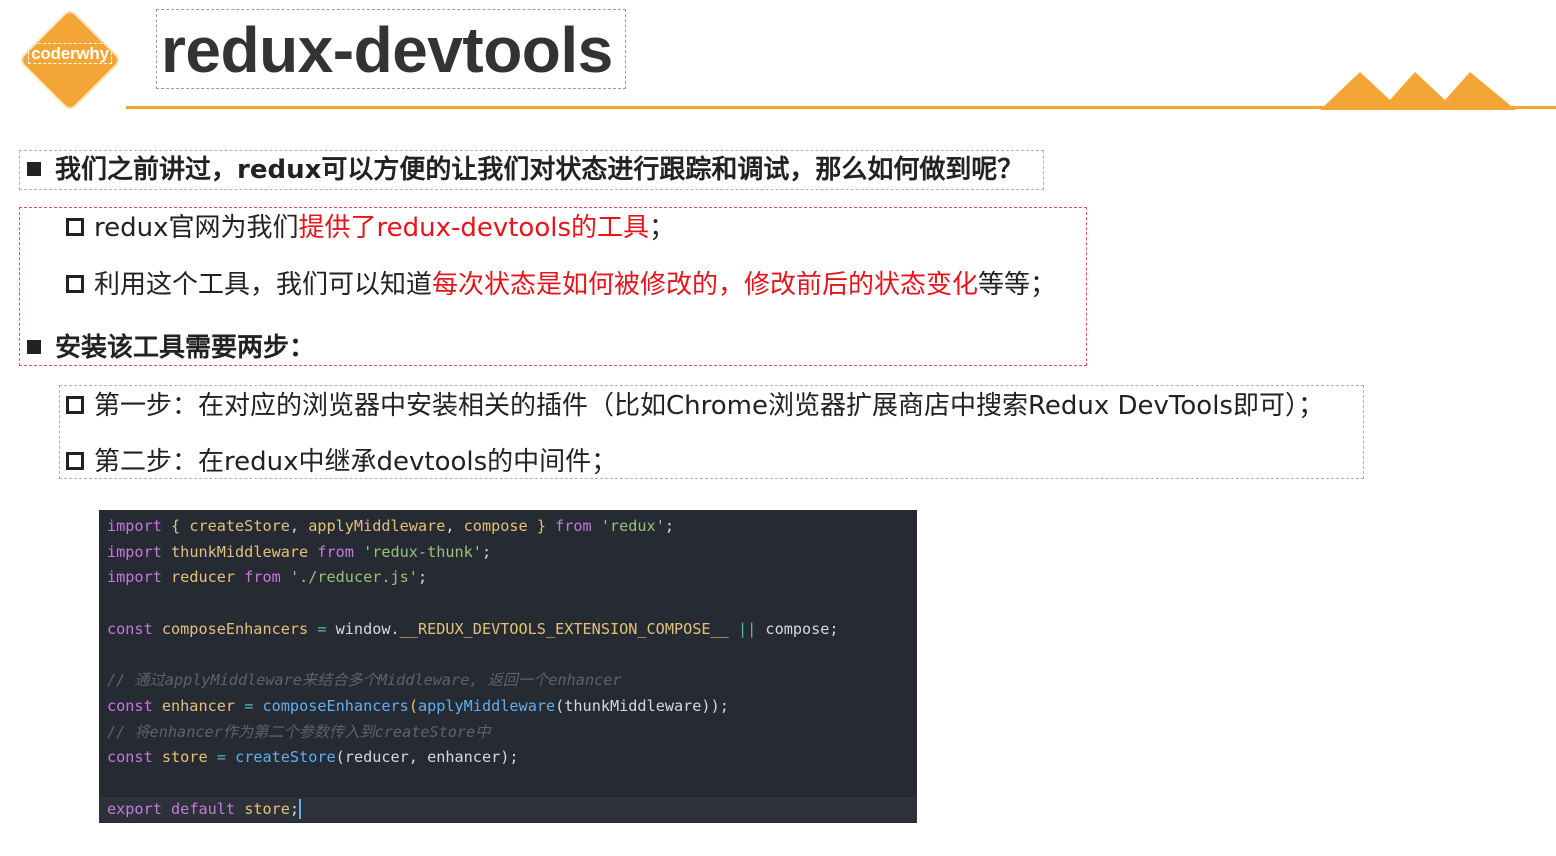  Describe the element at coordinates (185, 348) in the screenshot. I see `bullet-4-text: 安装该工具需要两步：` at that location.